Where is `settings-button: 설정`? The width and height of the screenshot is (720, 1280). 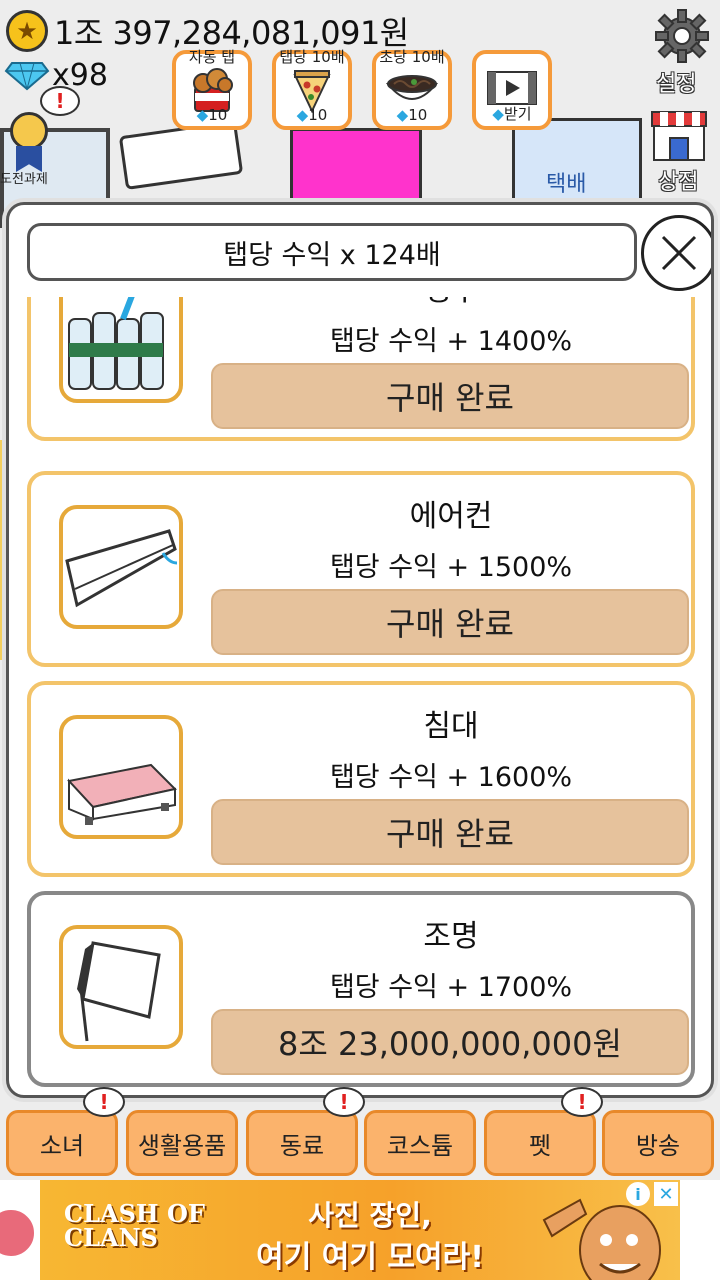 settings-button: 설정 is located at coordinates (683, 50).